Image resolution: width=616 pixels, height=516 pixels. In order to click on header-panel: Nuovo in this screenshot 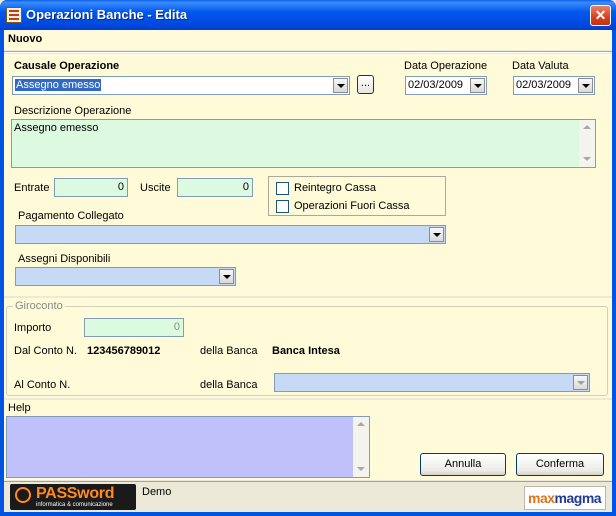, I will do `click(308, 40)`.